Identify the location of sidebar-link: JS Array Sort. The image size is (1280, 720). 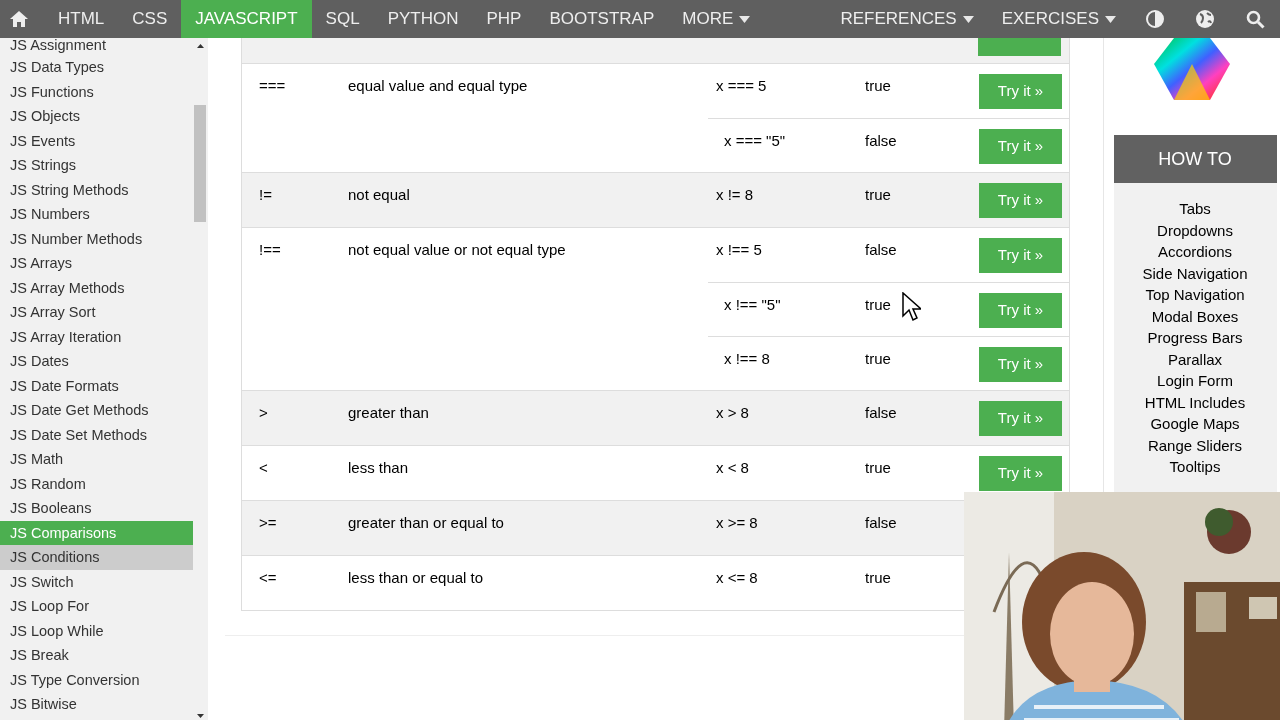
(96, 312).